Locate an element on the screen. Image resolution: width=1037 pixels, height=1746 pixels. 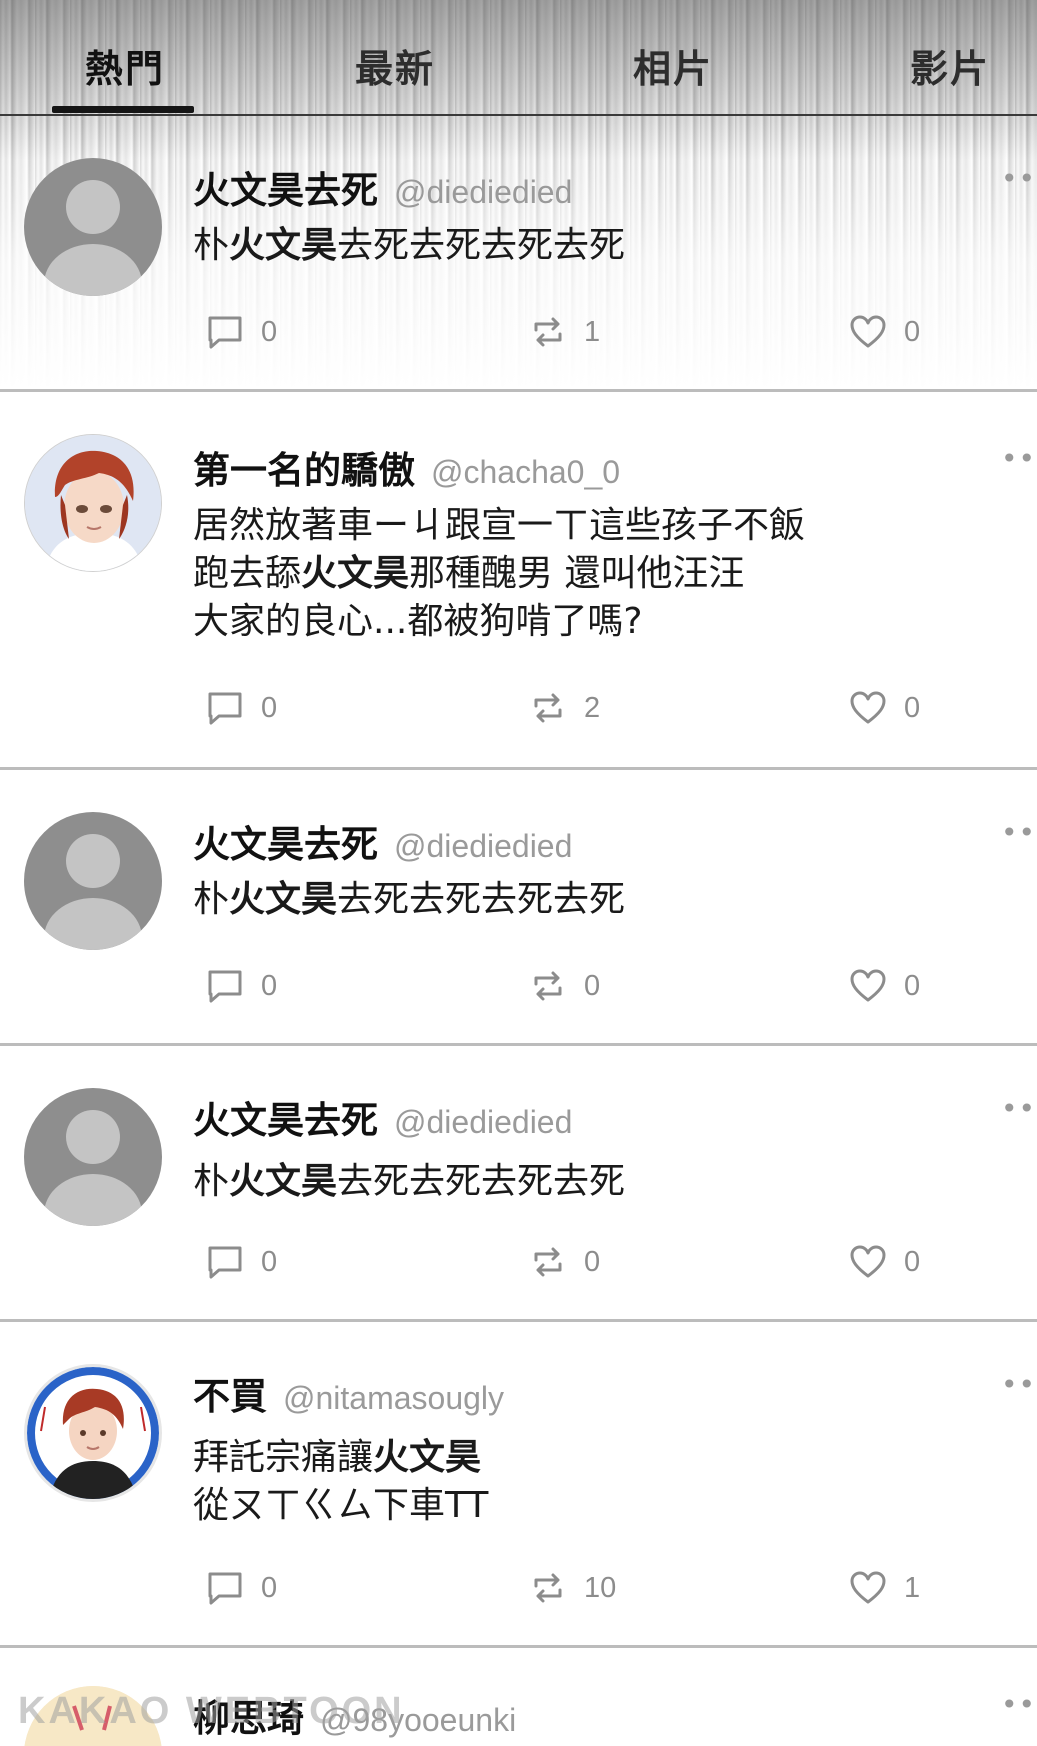
like-button: 1 is located at coordinates (884, 1588).